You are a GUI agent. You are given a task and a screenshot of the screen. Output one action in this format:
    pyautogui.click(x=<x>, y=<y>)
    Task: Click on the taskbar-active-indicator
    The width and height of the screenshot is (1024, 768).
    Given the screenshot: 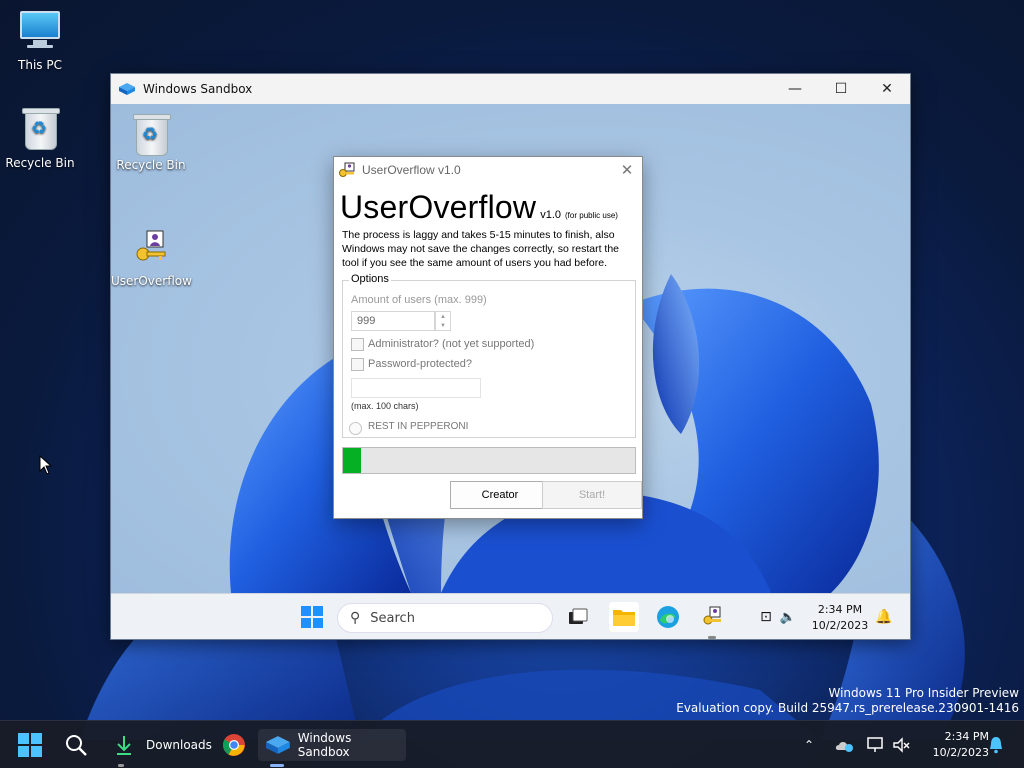 What is the action you would take?
    pyautogui.click(x=712, y=637)
    